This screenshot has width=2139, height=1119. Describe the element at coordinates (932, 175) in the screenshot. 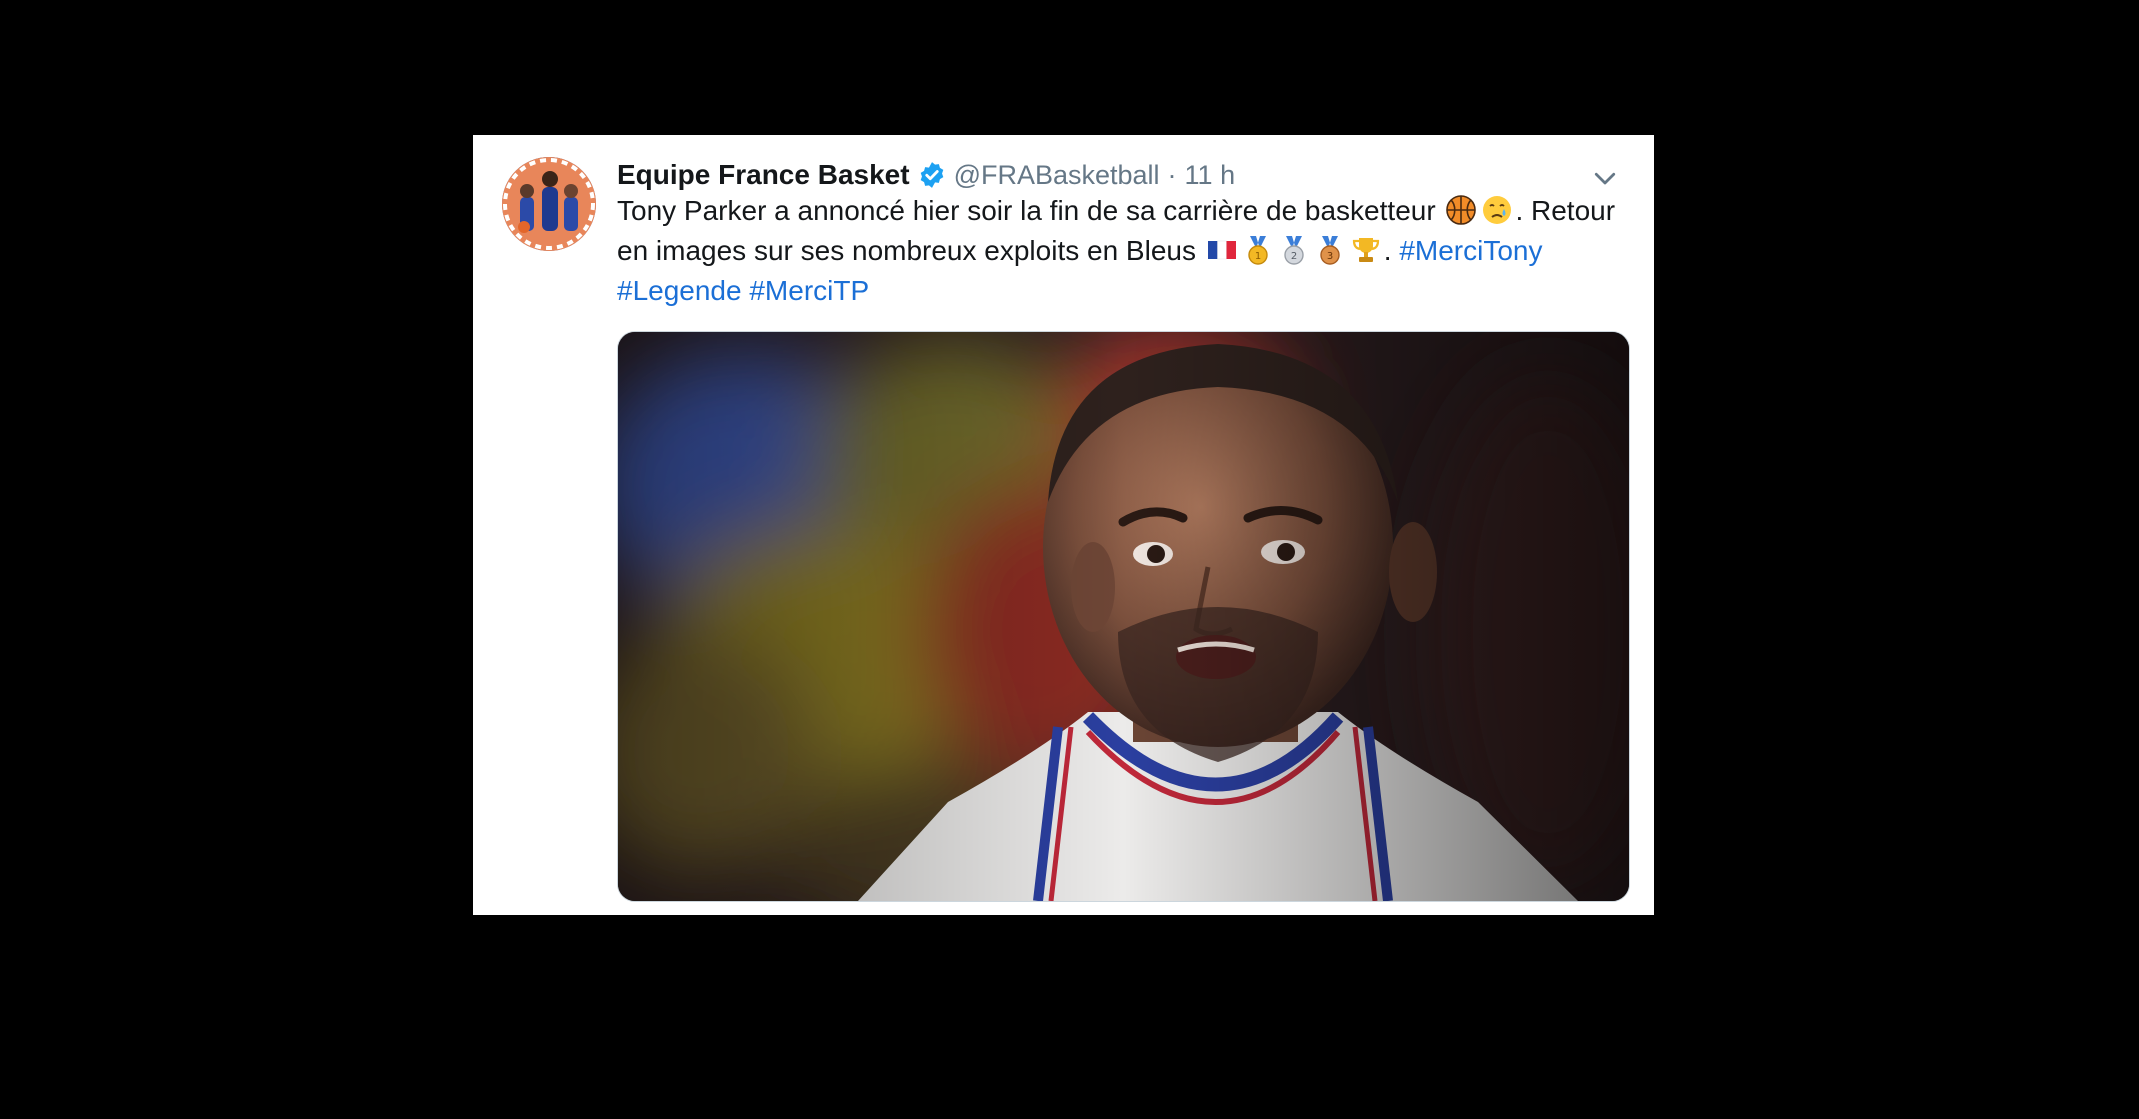

I see `verified-badge-icon` at that location.